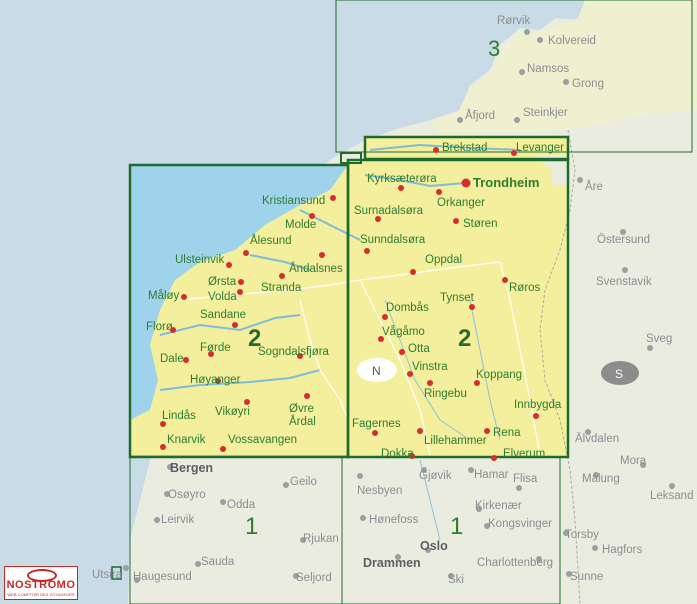 The height and width of the screenshot is (604, 697). Describe the element at coordinates (389, 211) in the screenshot. I see `place-label-surnadalsora: Surnadalsøra` at that location.